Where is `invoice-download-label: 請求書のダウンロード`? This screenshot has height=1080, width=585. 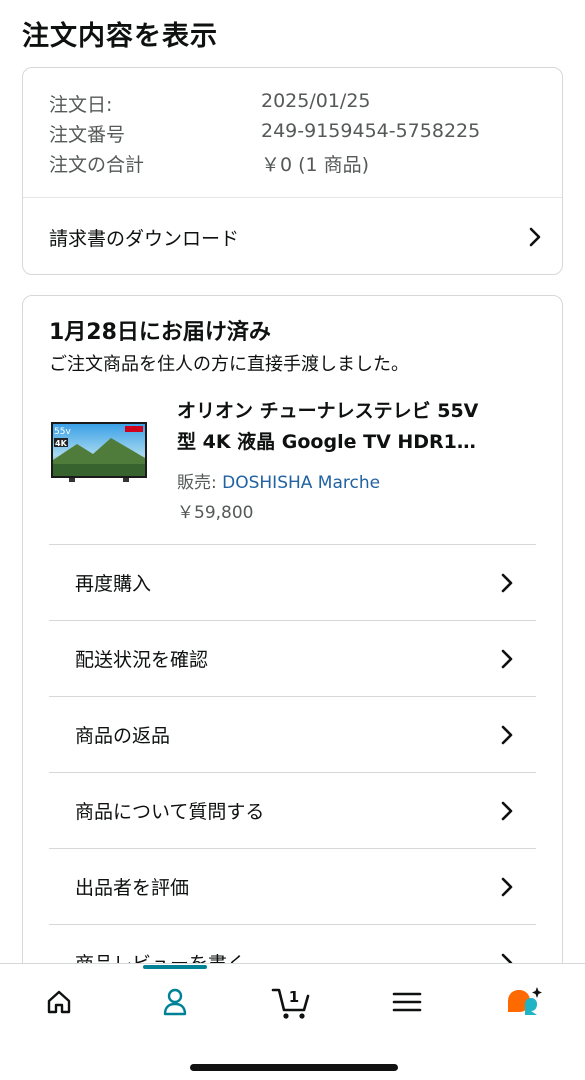
invoice-download-label: 請求書のダウンロード is located at coordinates (144, 238).